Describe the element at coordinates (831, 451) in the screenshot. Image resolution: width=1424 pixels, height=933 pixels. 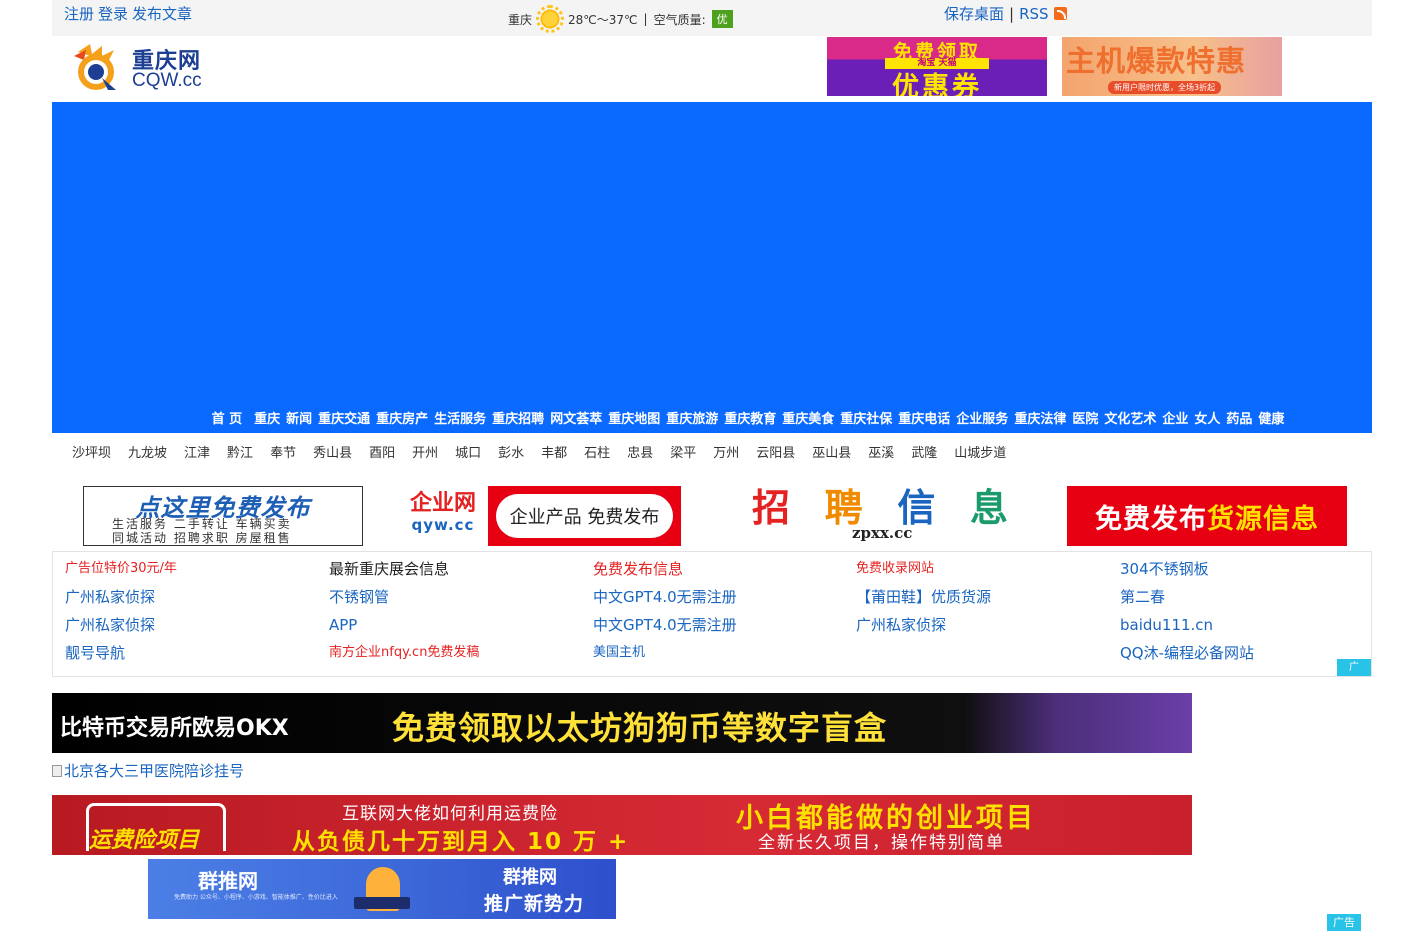
I see `district-link: 巫山县` at that location.